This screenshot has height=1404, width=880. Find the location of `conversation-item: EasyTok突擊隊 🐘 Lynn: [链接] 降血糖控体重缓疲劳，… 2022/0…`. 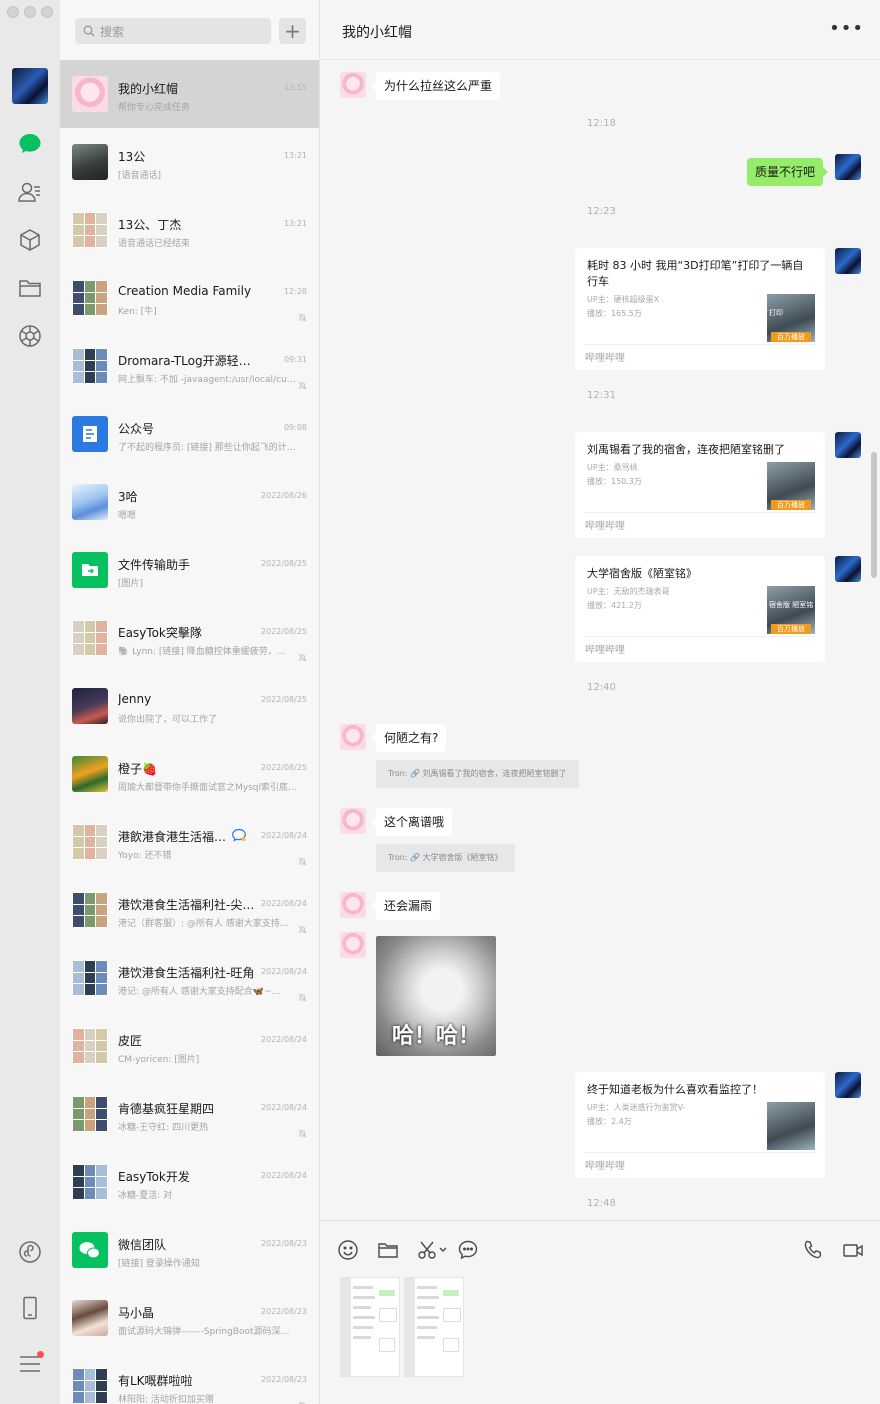

conversation-item: EasyTok突擊隊 🐘 Lynn: [链接] 降血糖控体重缓疲劳，… 2022/0… is located at coordinates (189, 638).